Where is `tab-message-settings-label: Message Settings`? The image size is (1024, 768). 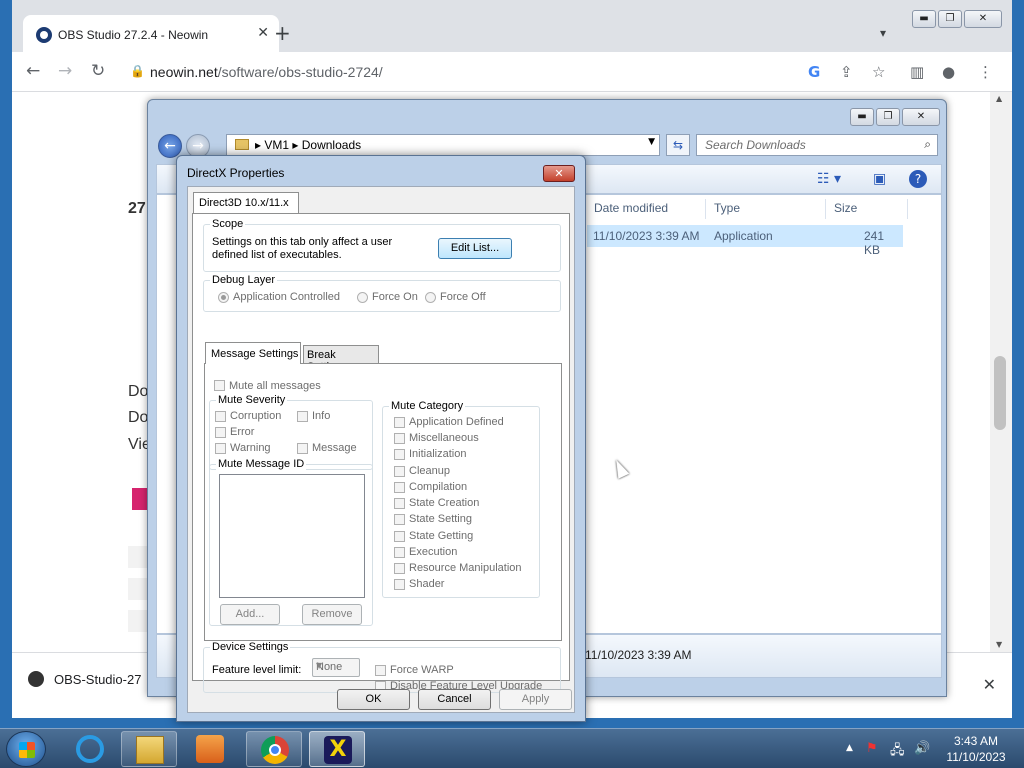
tab-message-settings-label: Message Settings is located at coordinates (255, 354).